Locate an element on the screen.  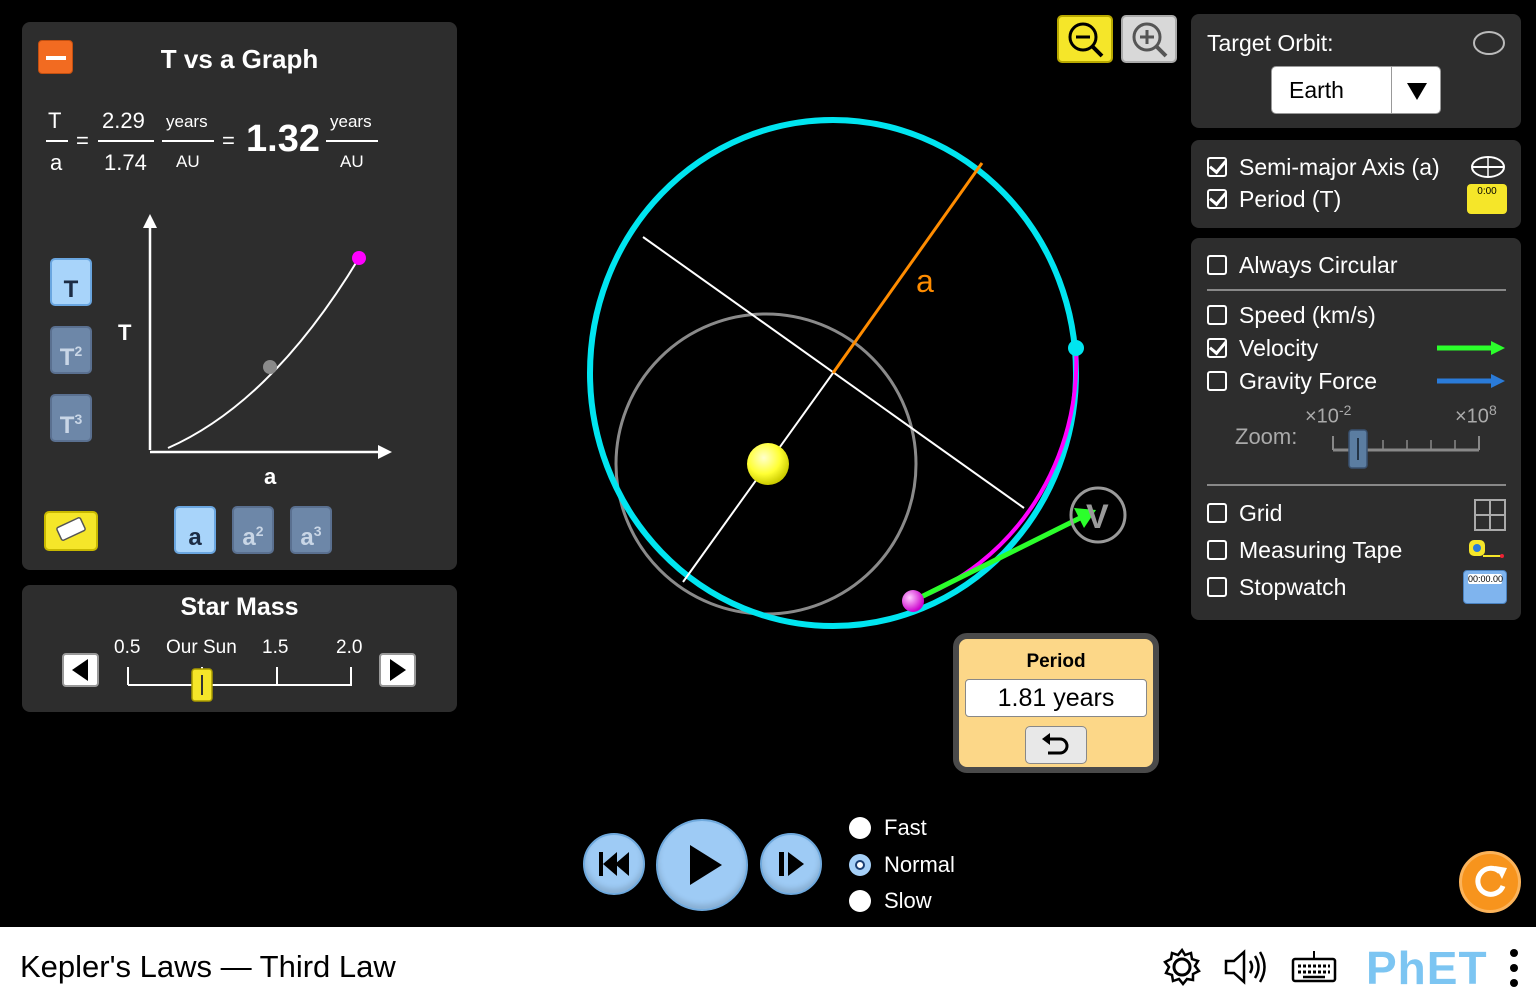
play-button is located at coordinates (702, 865).